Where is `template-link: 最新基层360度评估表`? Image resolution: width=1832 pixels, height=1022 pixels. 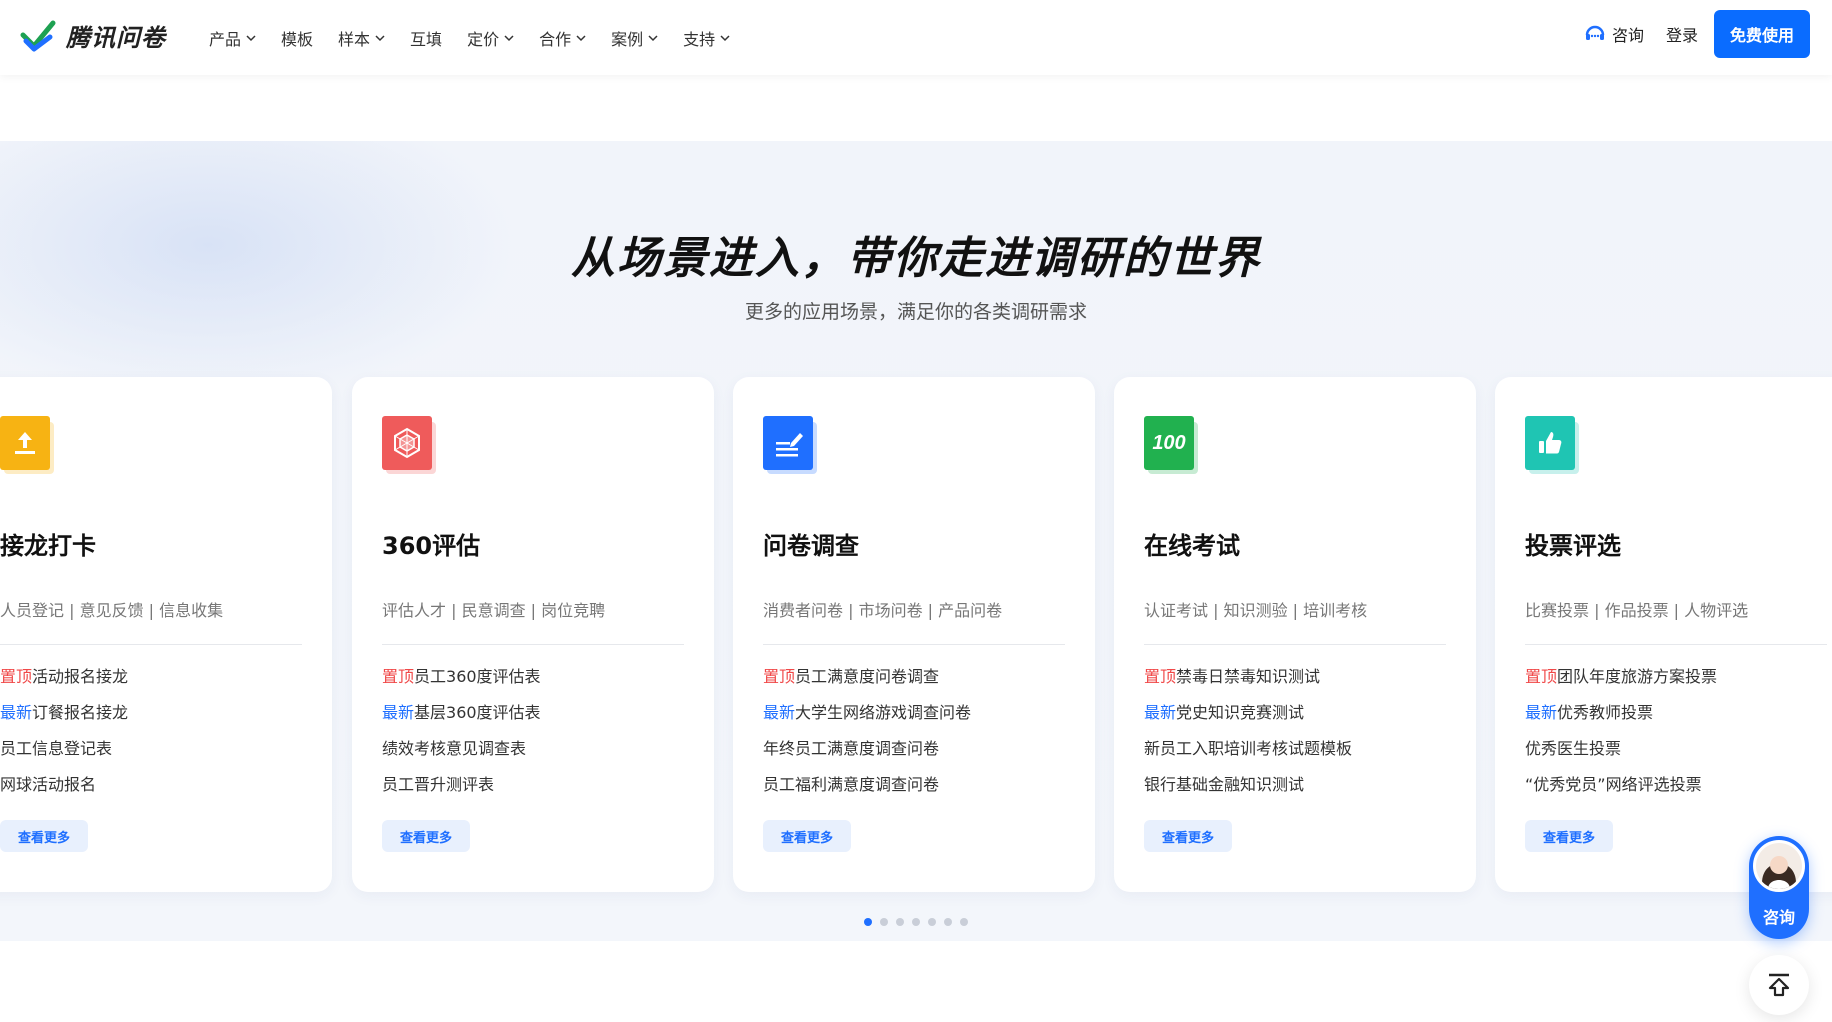 template-link: 最新基层360度评估表 is located at coordinates (533, 721).